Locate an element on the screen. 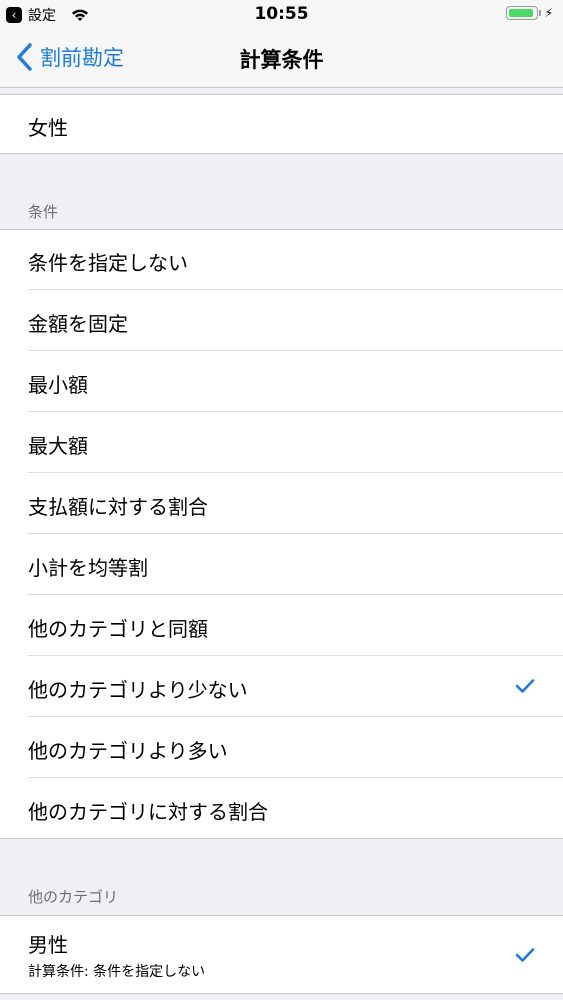 The width and height of the screenshot is (563, 1000). condition-option-label: 金額を固定 is located at coordinates (78, 324).